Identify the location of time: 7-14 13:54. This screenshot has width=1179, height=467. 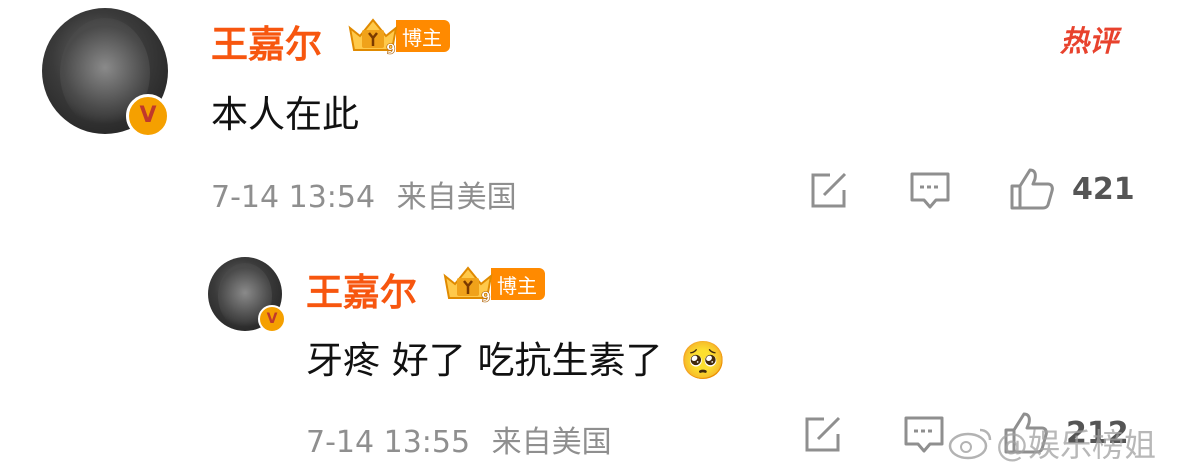
(293, 197).